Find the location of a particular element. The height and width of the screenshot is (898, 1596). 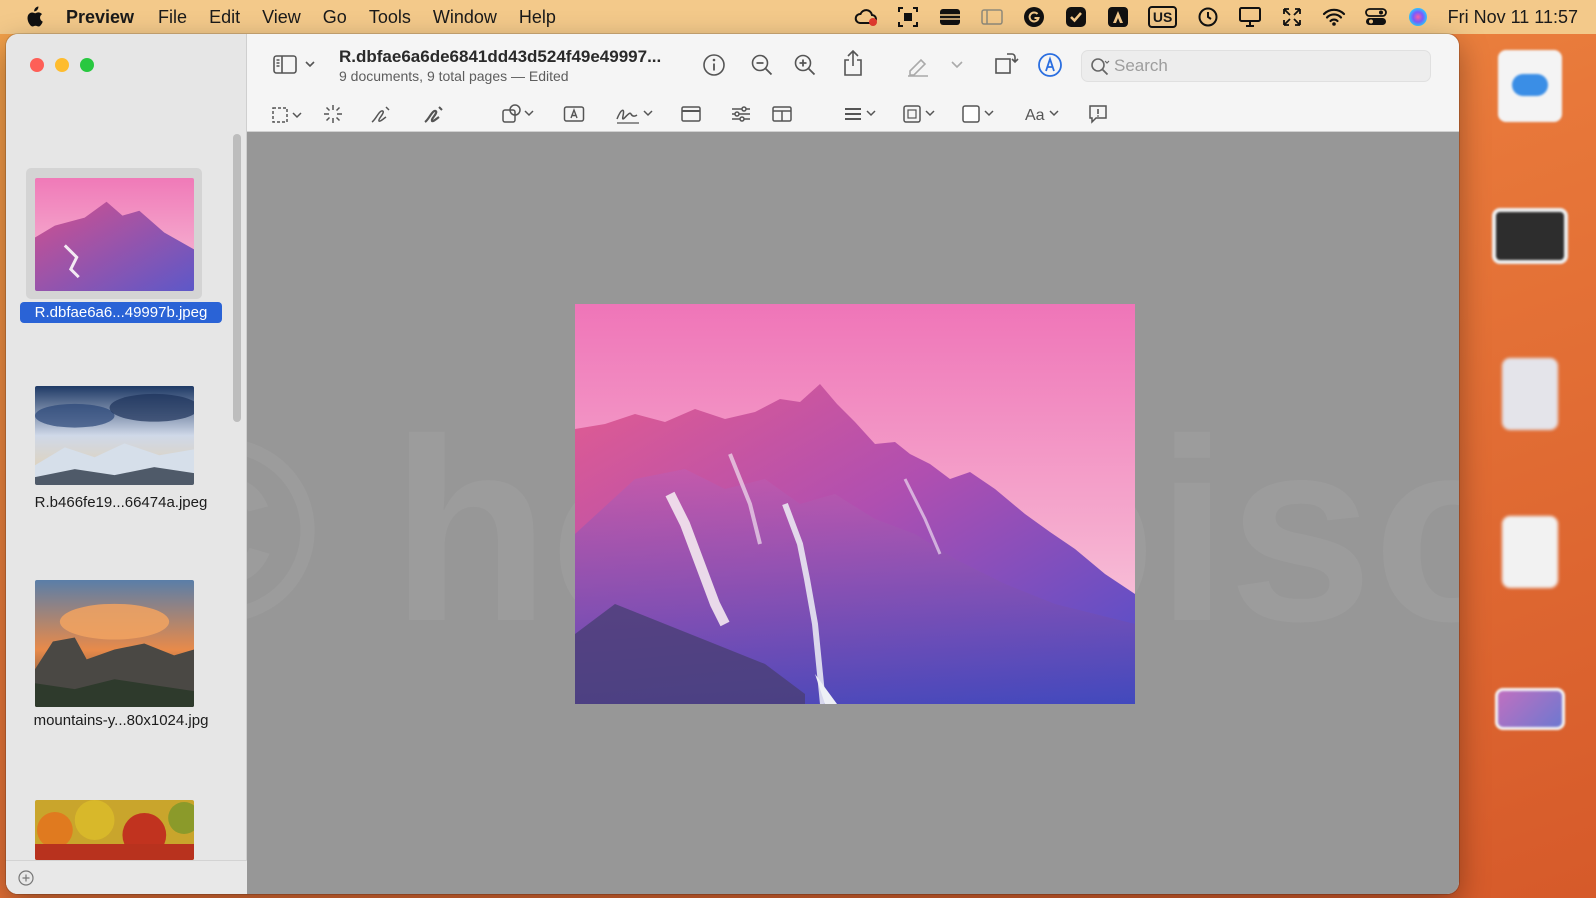

highlight-pen-icon is located at coordinates (918, 65).